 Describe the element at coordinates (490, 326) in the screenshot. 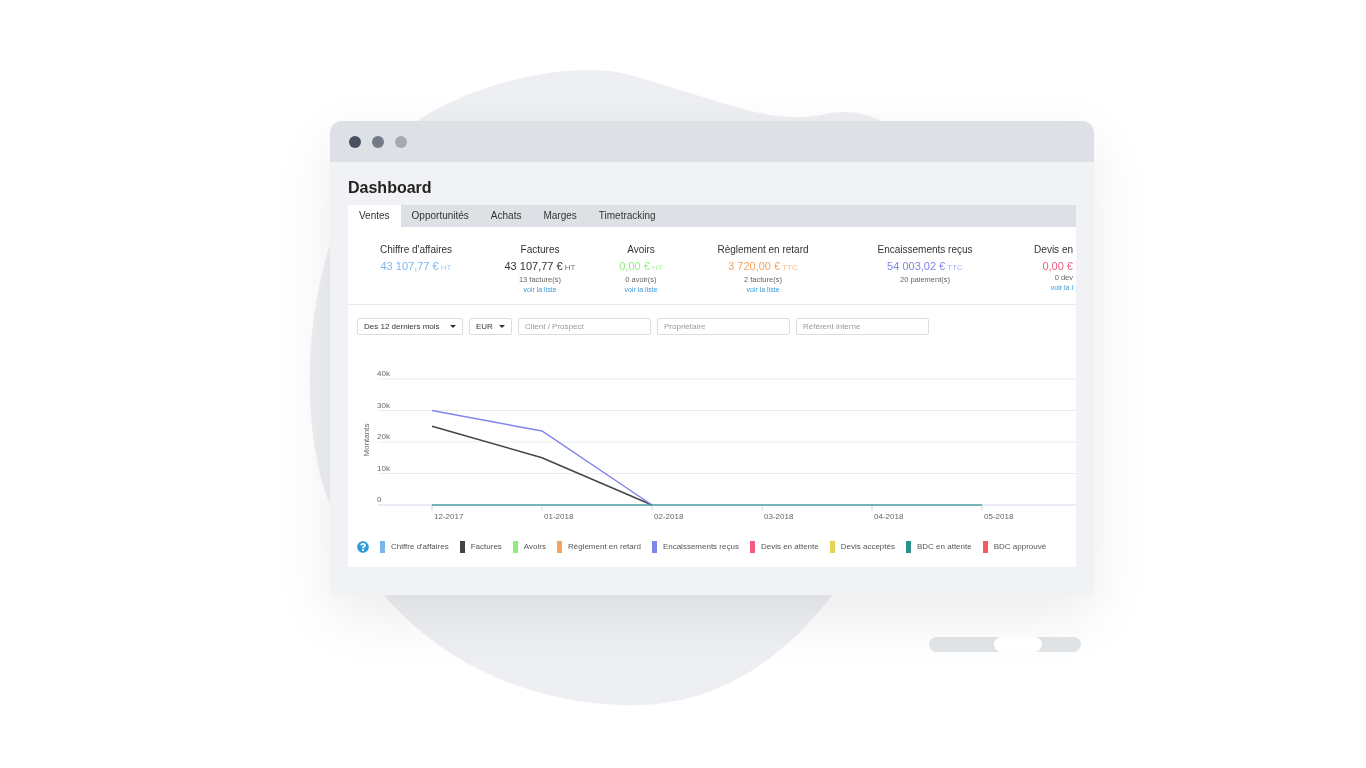

I see `currency-select: EUR` at that location.